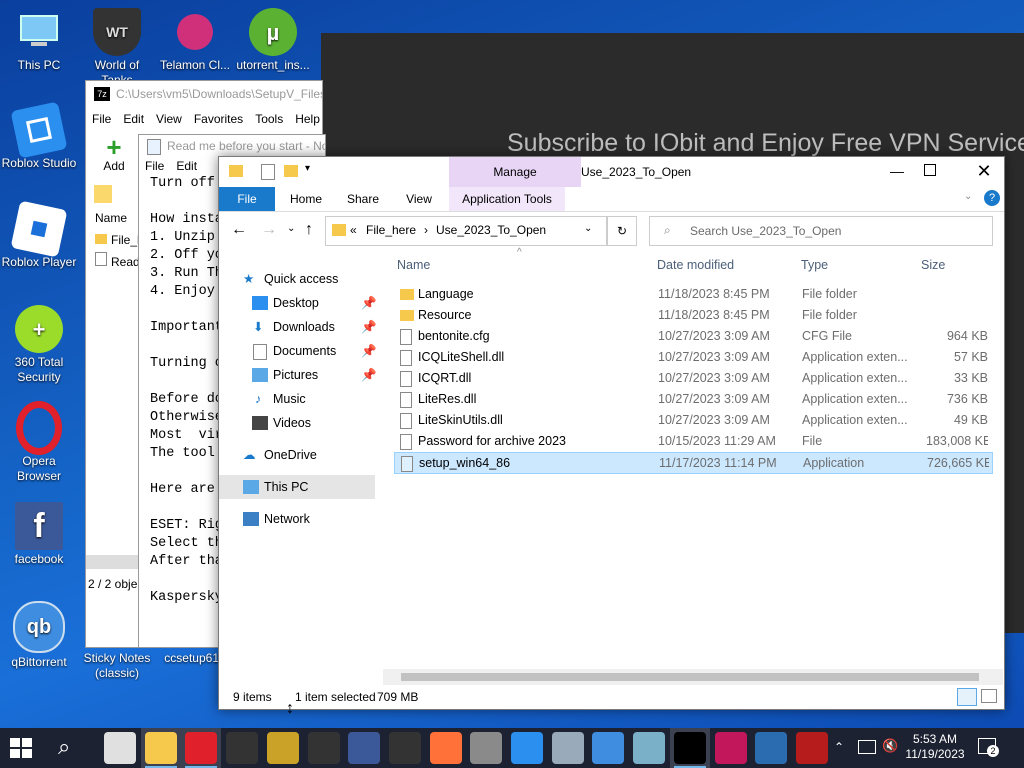  Describe the element at coordinates (218, 119) in the screenshot. I see `sevenzip-menu-favorites: Favorites` at that location.